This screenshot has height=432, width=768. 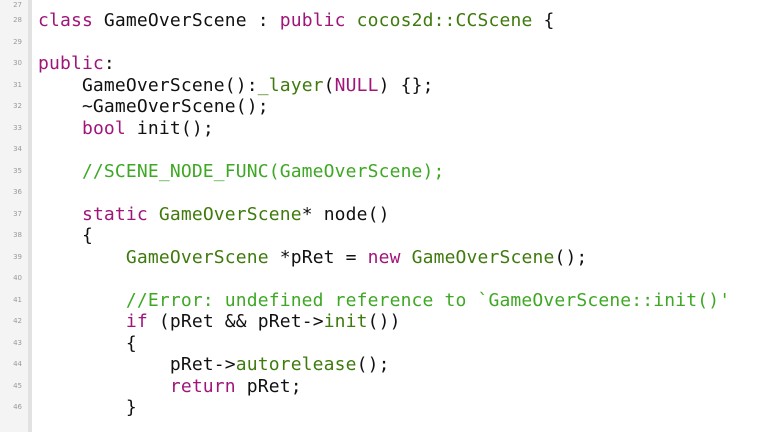 I want to click on line-number: 38, so click(x=17, y=235).